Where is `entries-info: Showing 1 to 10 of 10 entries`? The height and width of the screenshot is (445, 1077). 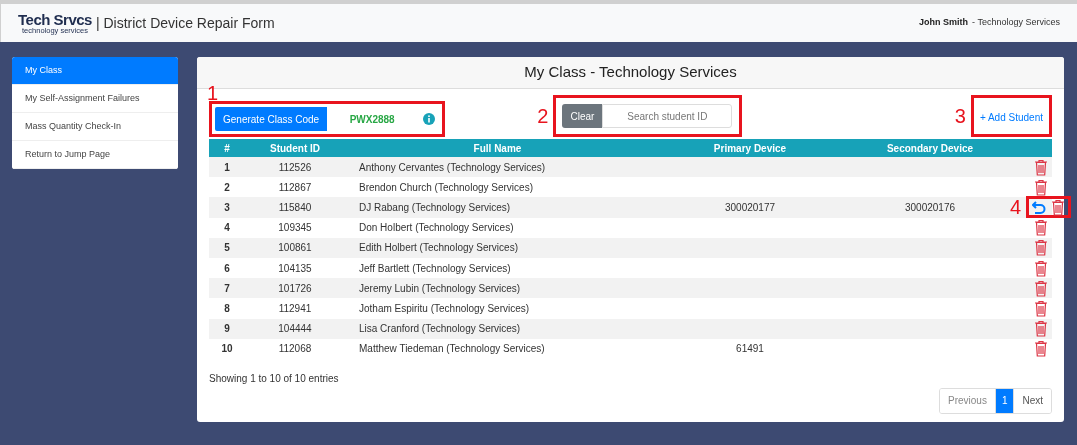 entries-info: Showing 1 to 10 of 10 entries is located at coordinates (274, 378).